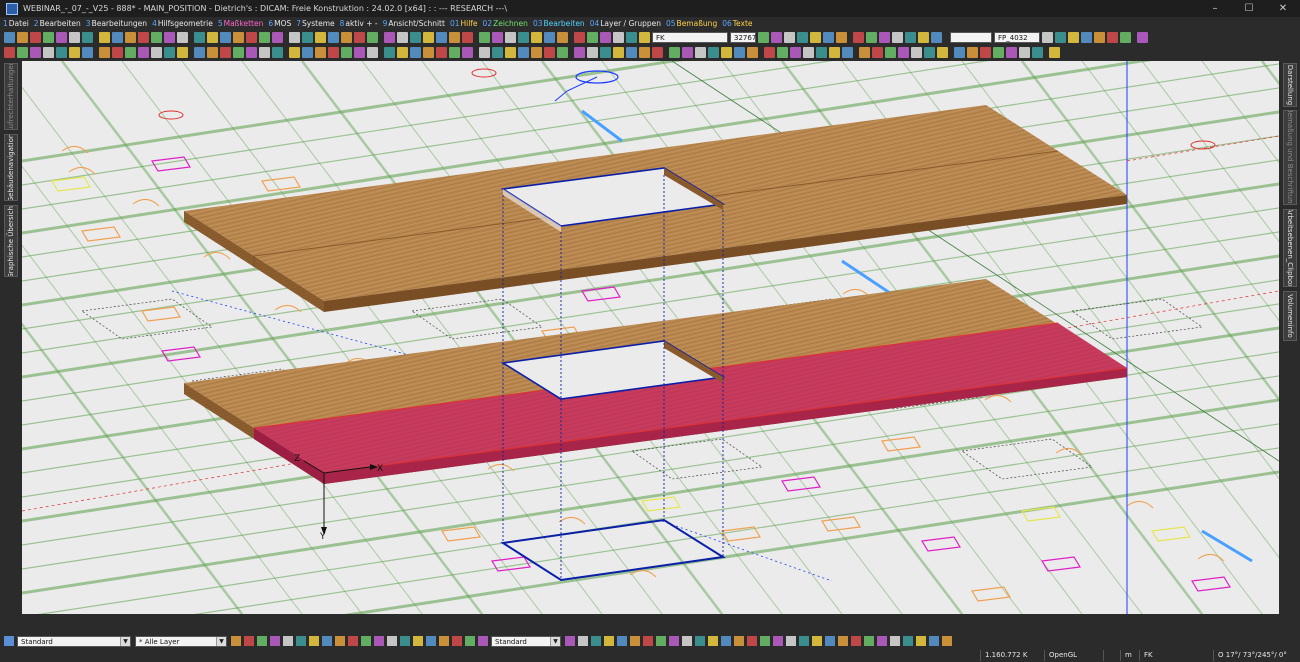  Describe the element at coordinates (464, 23) in the screenshot. I see `menu-hilfe: 01Hilfe` at that location.